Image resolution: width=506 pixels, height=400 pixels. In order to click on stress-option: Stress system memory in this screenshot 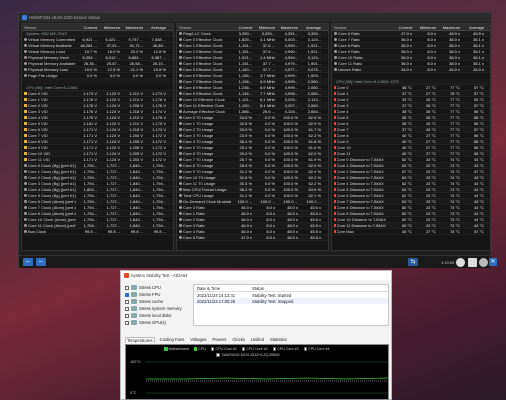, I will do `click(157, 308)`.